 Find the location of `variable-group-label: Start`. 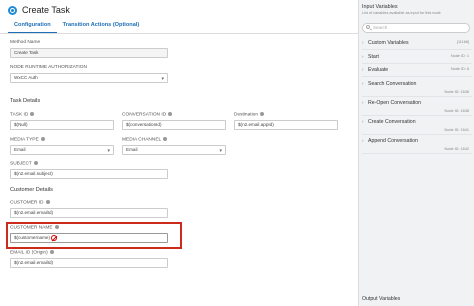

variable-group-label: Start is located at coordinates (373, 57).